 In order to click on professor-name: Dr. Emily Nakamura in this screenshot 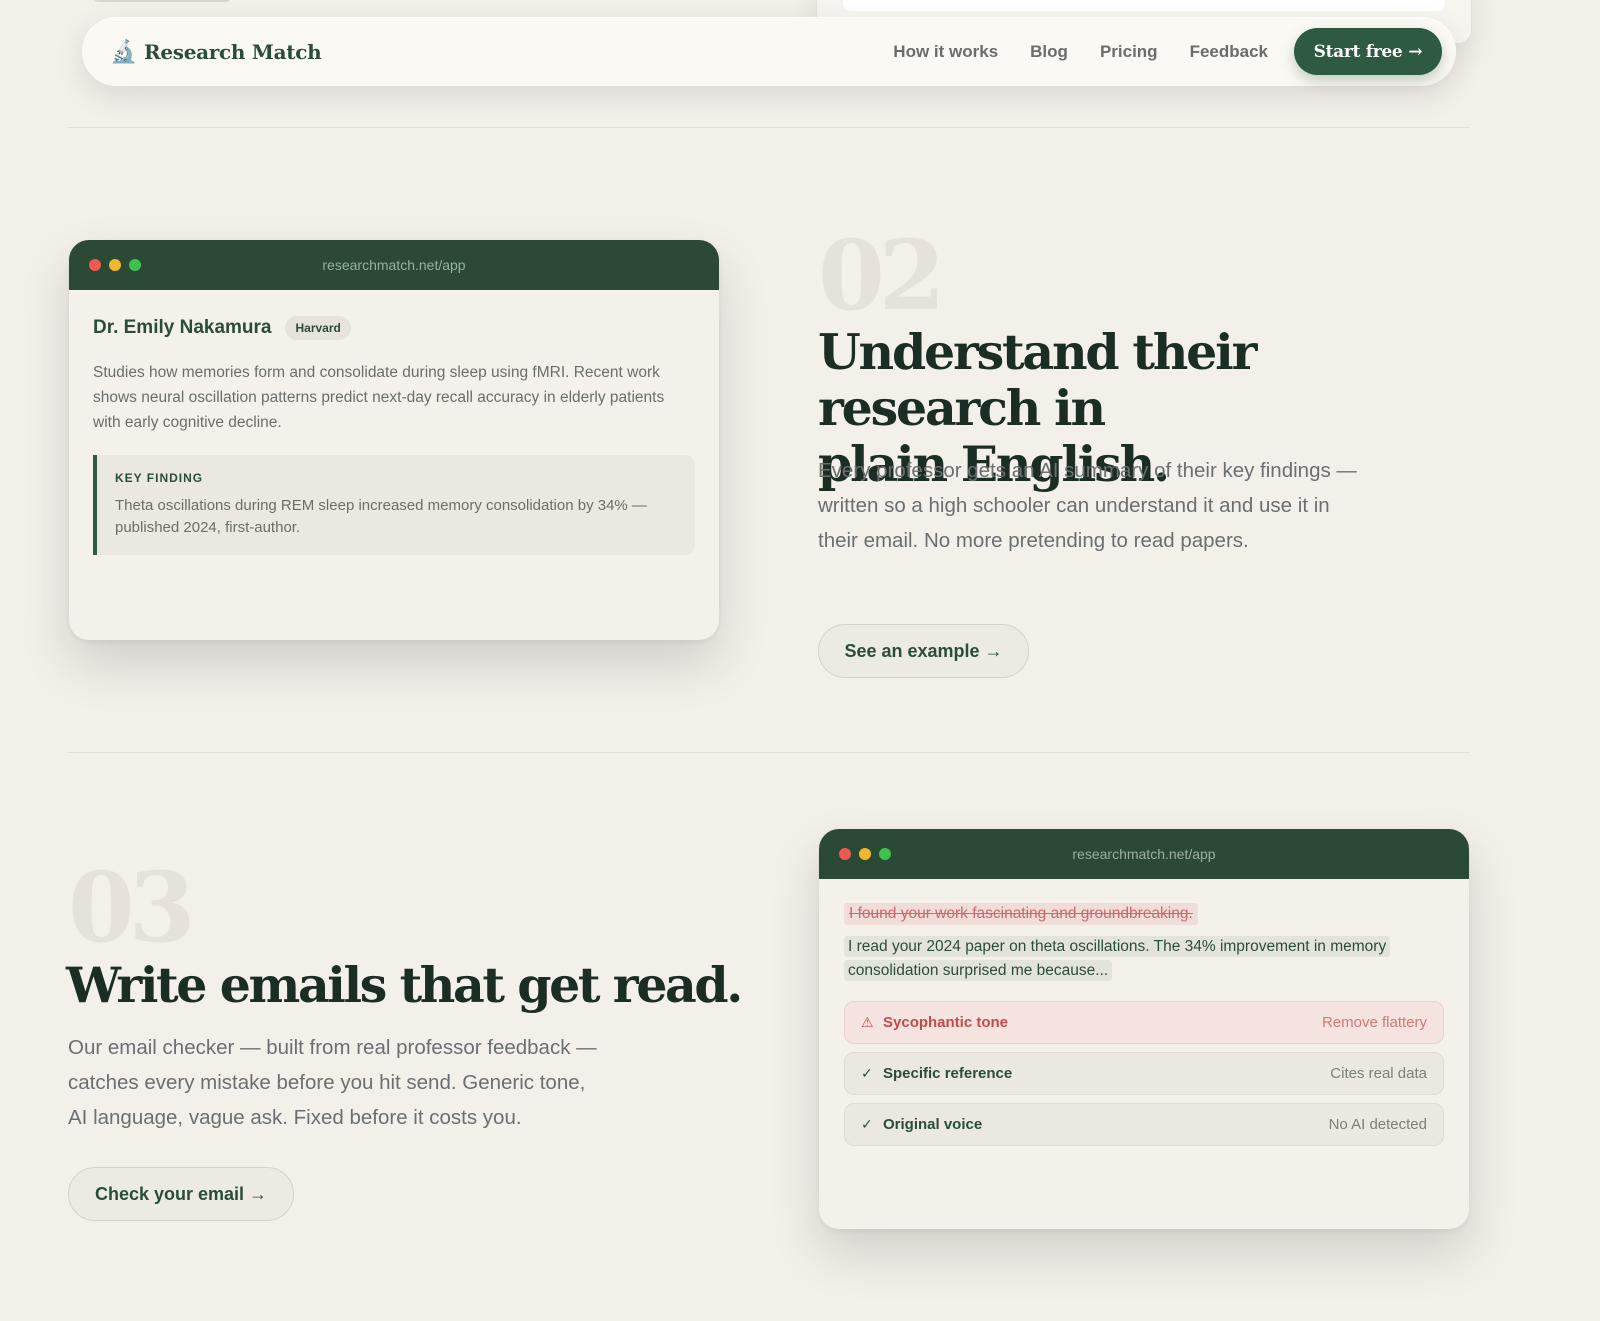, I will do `click(182, 327)`.